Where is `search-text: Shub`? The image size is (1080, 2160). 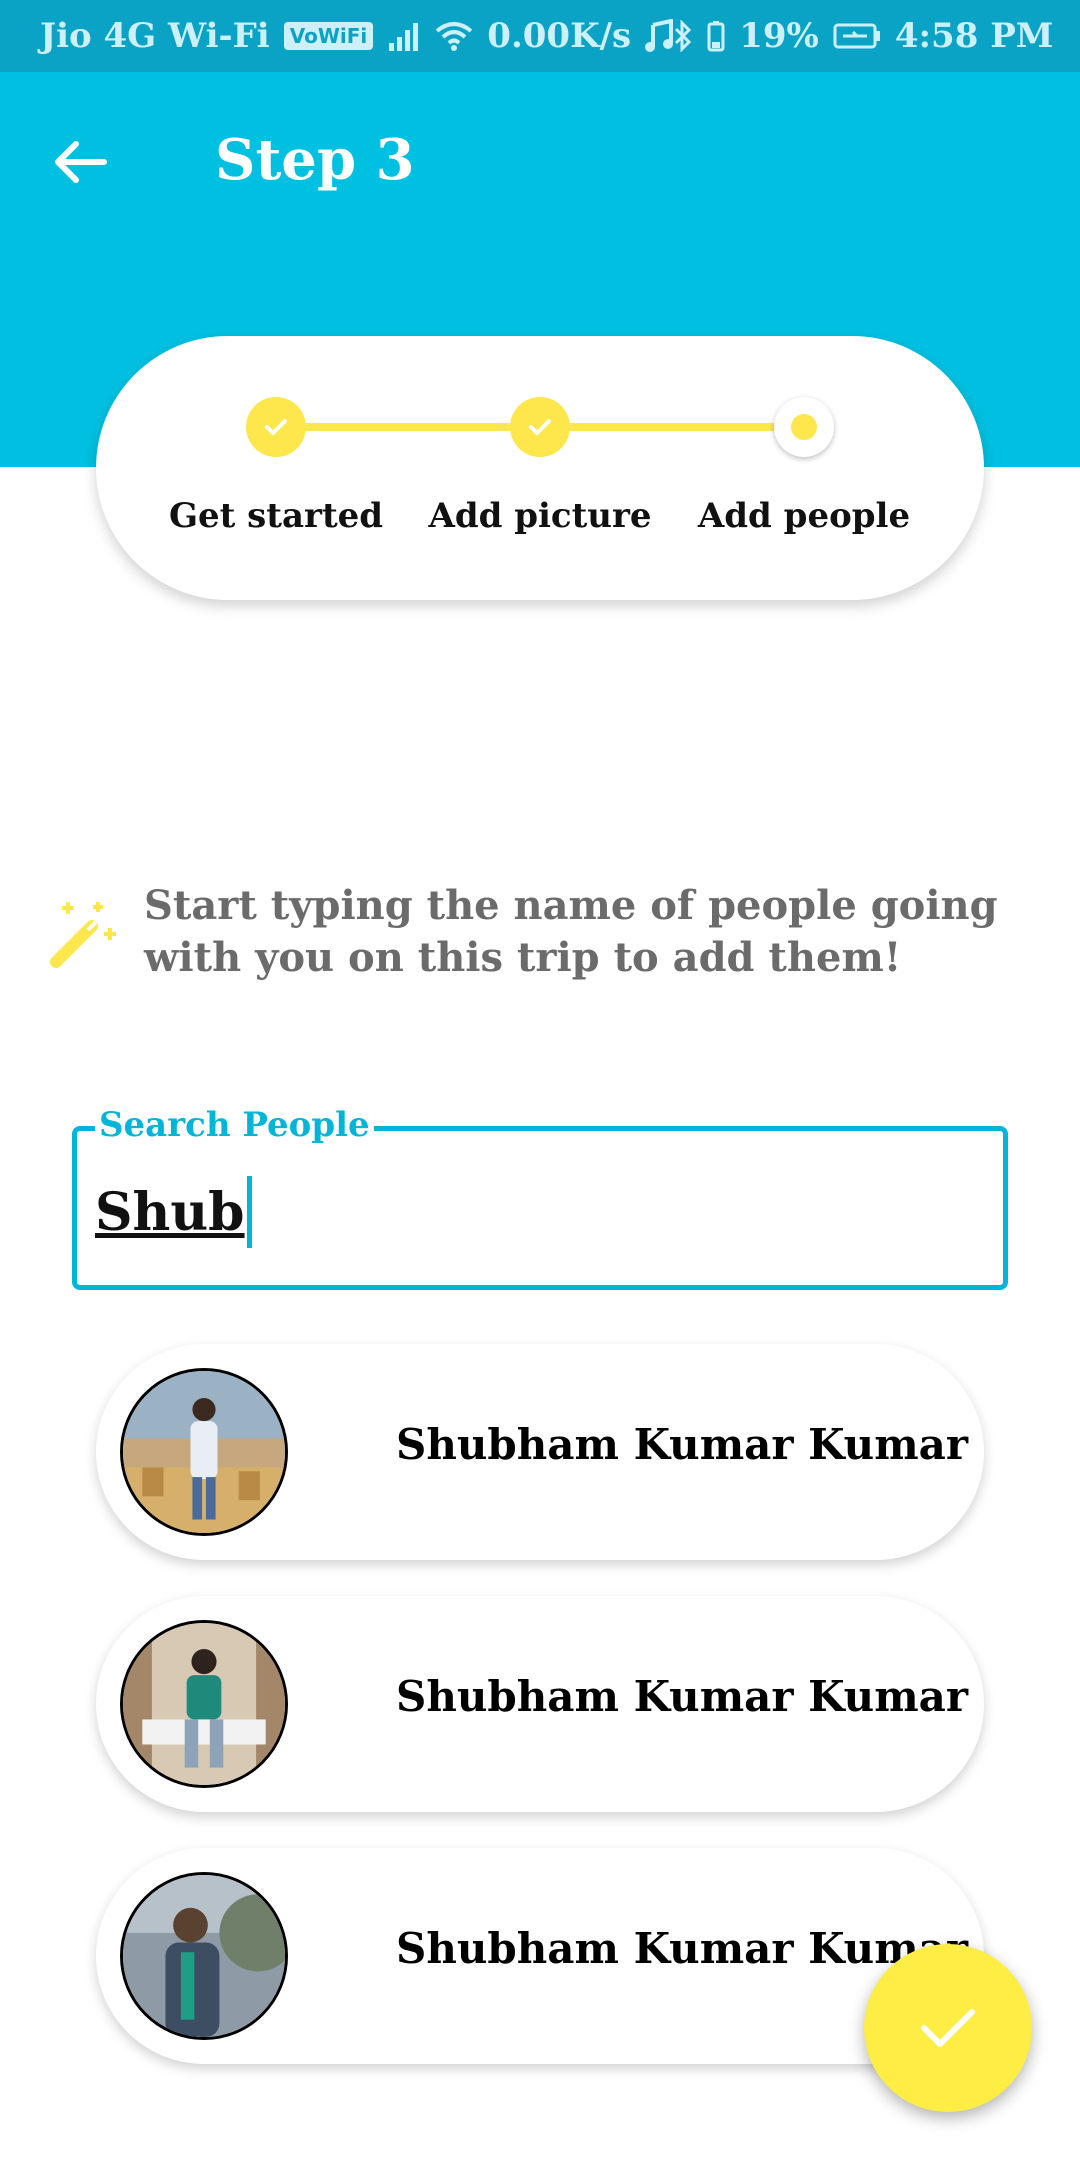 search-text: Shub is located at coordinates (170, 1212).